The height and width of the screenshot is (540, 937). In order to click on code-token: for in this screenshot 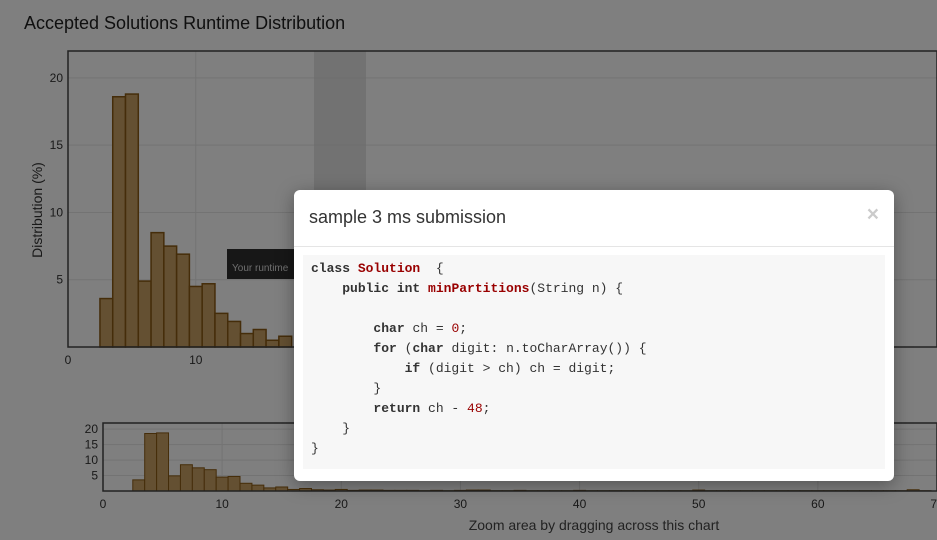, I will do `click(389, 348)`.